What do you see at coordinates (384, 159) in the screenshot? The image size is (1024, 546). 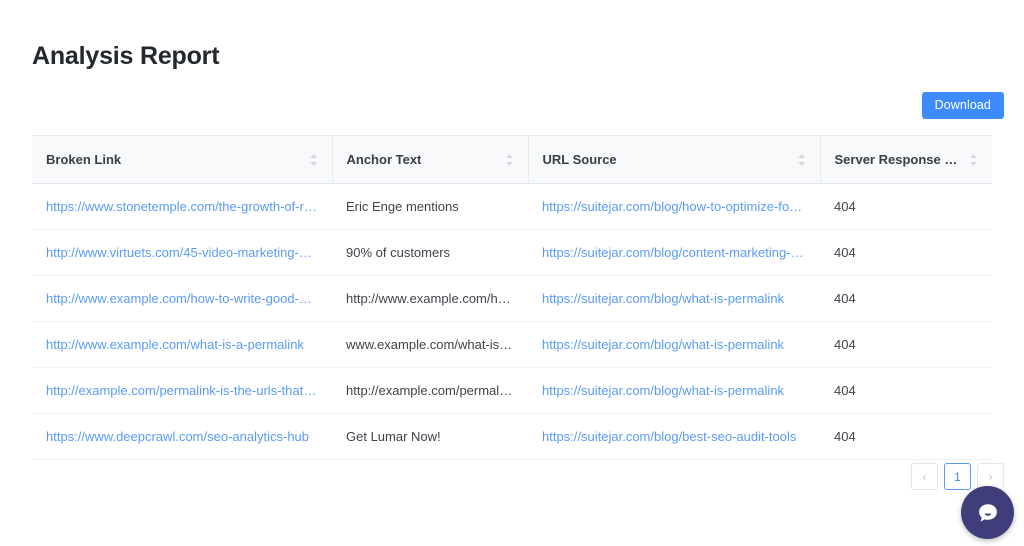 I see `column-header-label: Anchor Text` at bounding box center [384, 159].